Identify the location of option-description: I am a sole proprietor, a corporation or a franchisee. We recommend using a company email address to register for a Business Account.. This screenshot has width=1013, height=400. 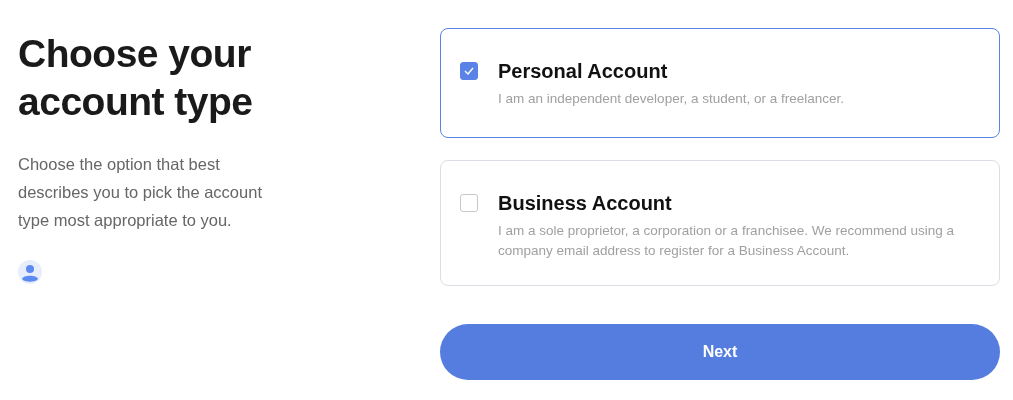
(726, 241).